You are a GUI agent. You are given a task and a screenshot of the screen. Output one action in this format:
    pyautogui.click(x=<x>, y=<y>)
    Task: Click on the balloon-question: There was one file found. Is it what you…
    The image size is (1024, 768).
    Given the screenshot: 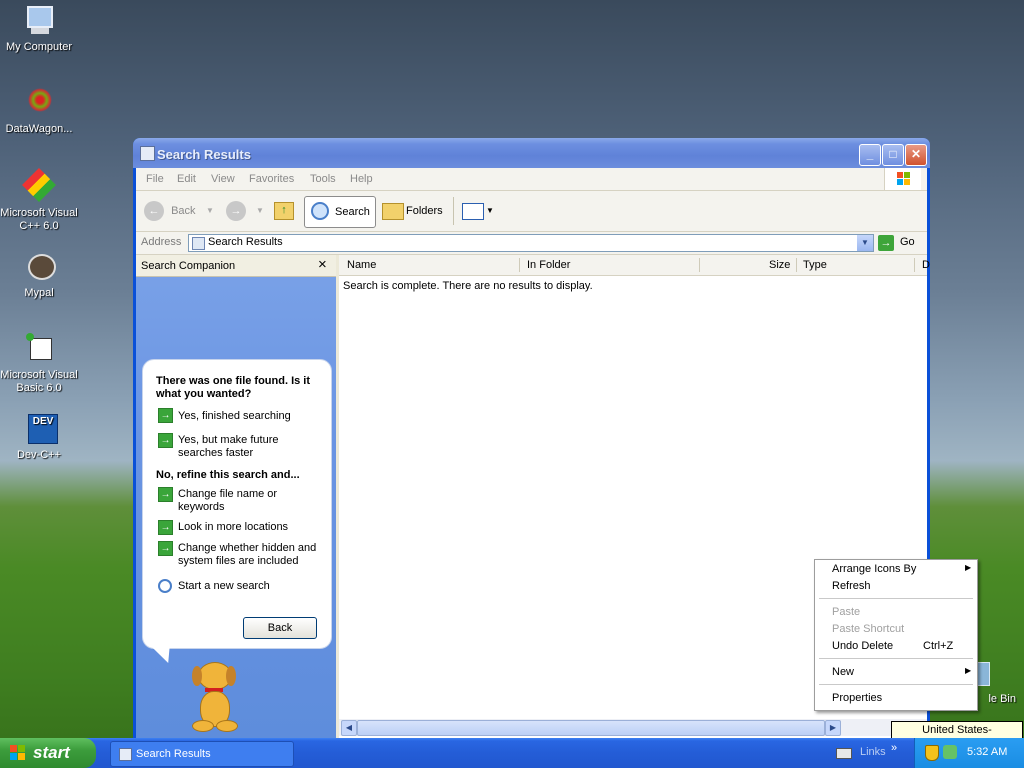 What is the action you would take?
    pyautogui.click(x=233, y=387)
    